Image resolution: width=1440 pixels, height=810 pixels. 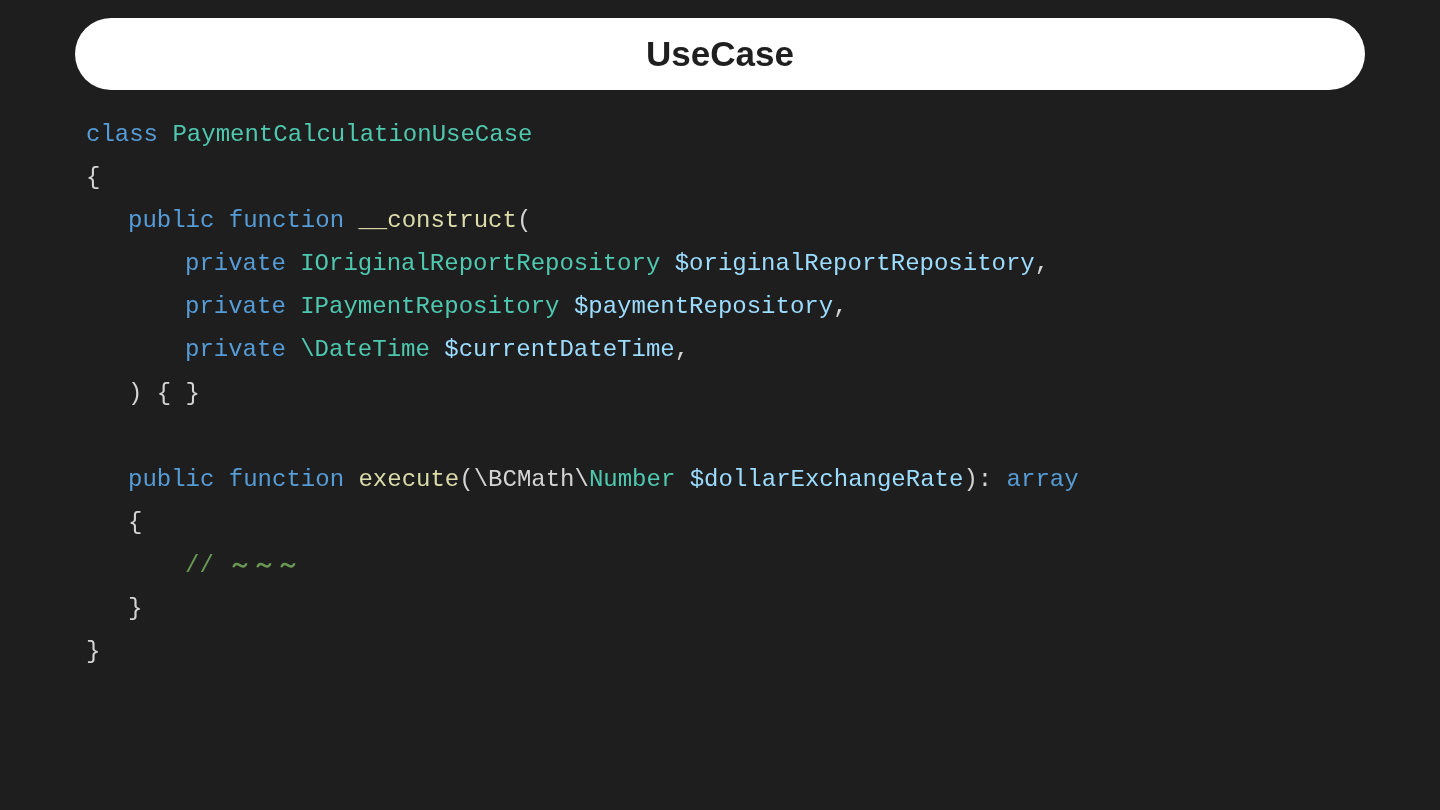 What do you see at coordinates (516, 307) in the screenshot?
I see `code-line: private IPaymentRepository $paymentRepository,` at bounding box center [516, 307].